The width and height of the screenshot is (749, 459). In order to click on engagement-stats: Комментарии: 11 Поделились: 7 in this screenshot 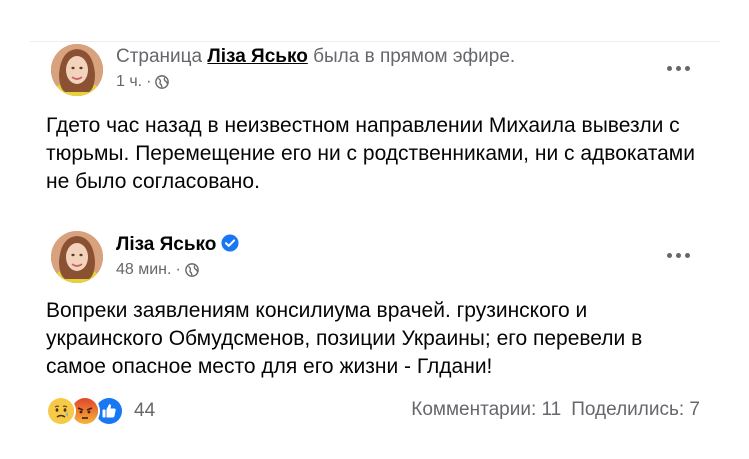, I will do `click(555, 410)`.